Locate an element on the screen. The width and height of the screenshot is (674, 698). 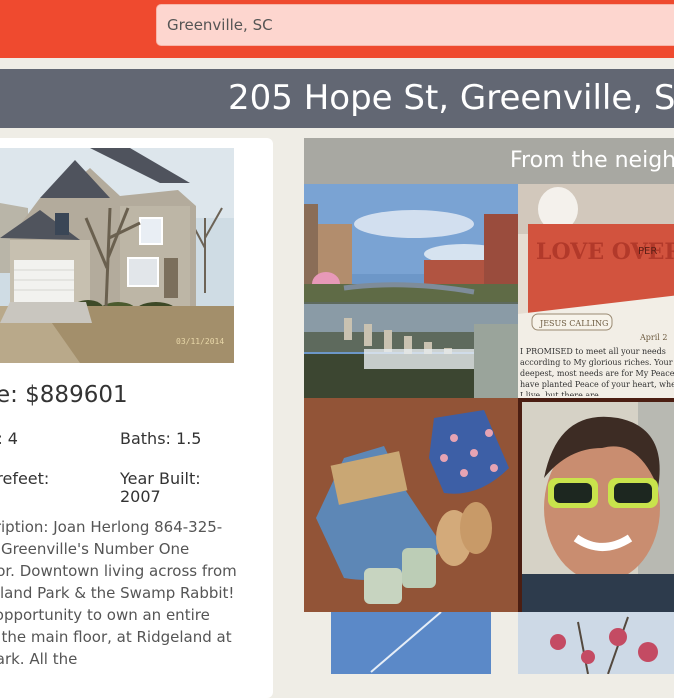
baths-stat: Baths: 1.5 is located at coordinates (161, 438).